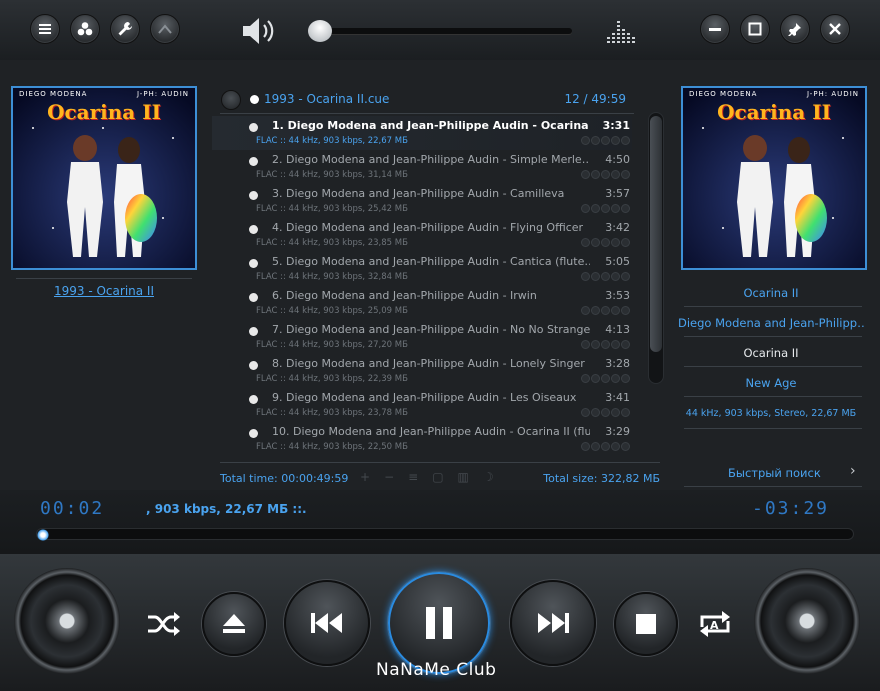 The image size is (880, 691). I want to click on next-button, so click(553, 623).